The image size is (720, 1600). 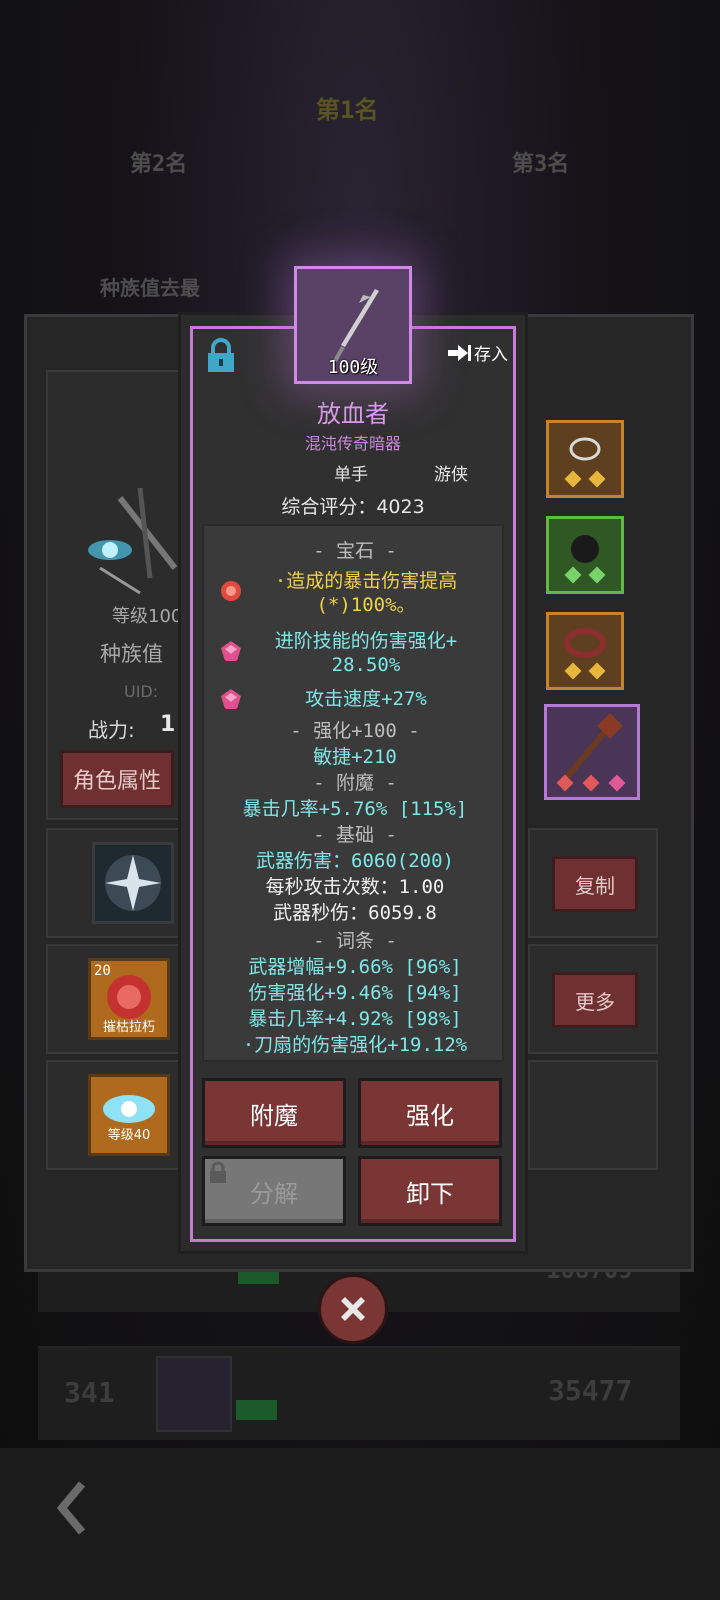 I want to click on avatar, so click(x=194, y=1394).